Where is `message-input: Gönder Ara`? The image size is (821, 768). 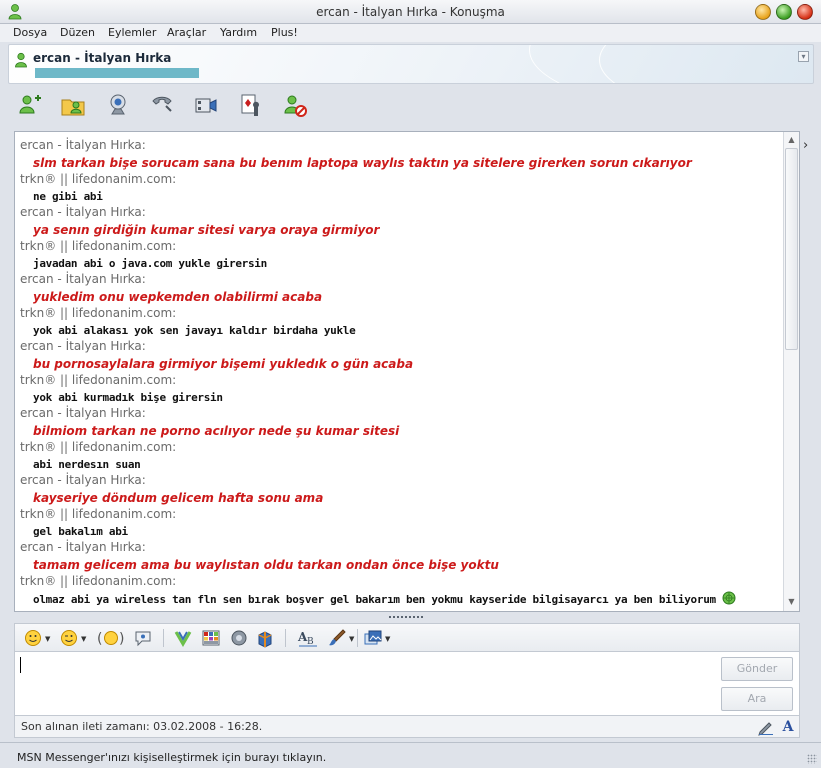
message-input: Gönder Ara is located at coordinates (407, 683).